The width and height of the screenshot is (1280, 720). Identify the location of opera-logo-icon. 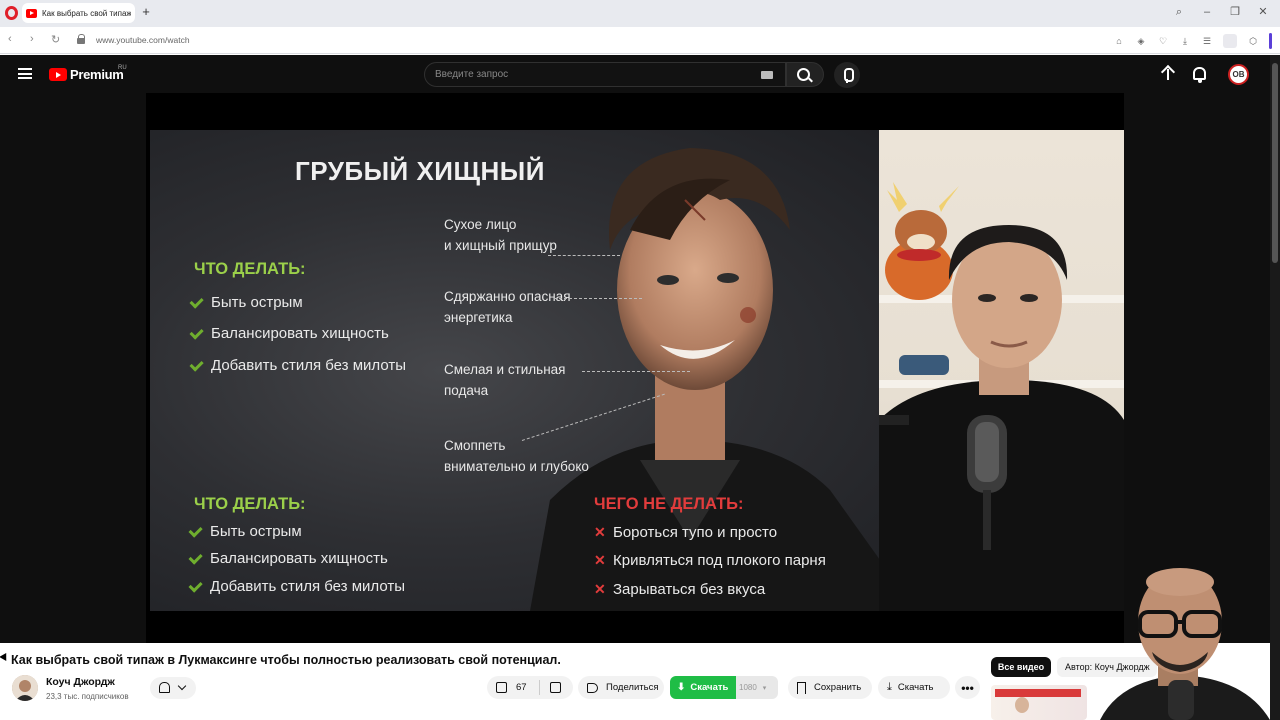
(11, 13).